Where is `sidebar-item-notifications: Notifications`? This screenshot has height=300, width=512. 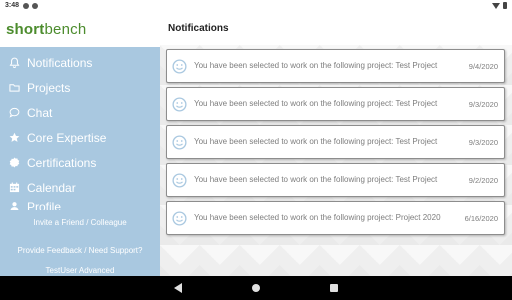 sidebar-item-notifications: Notifications is located at coordinates (80, 62).